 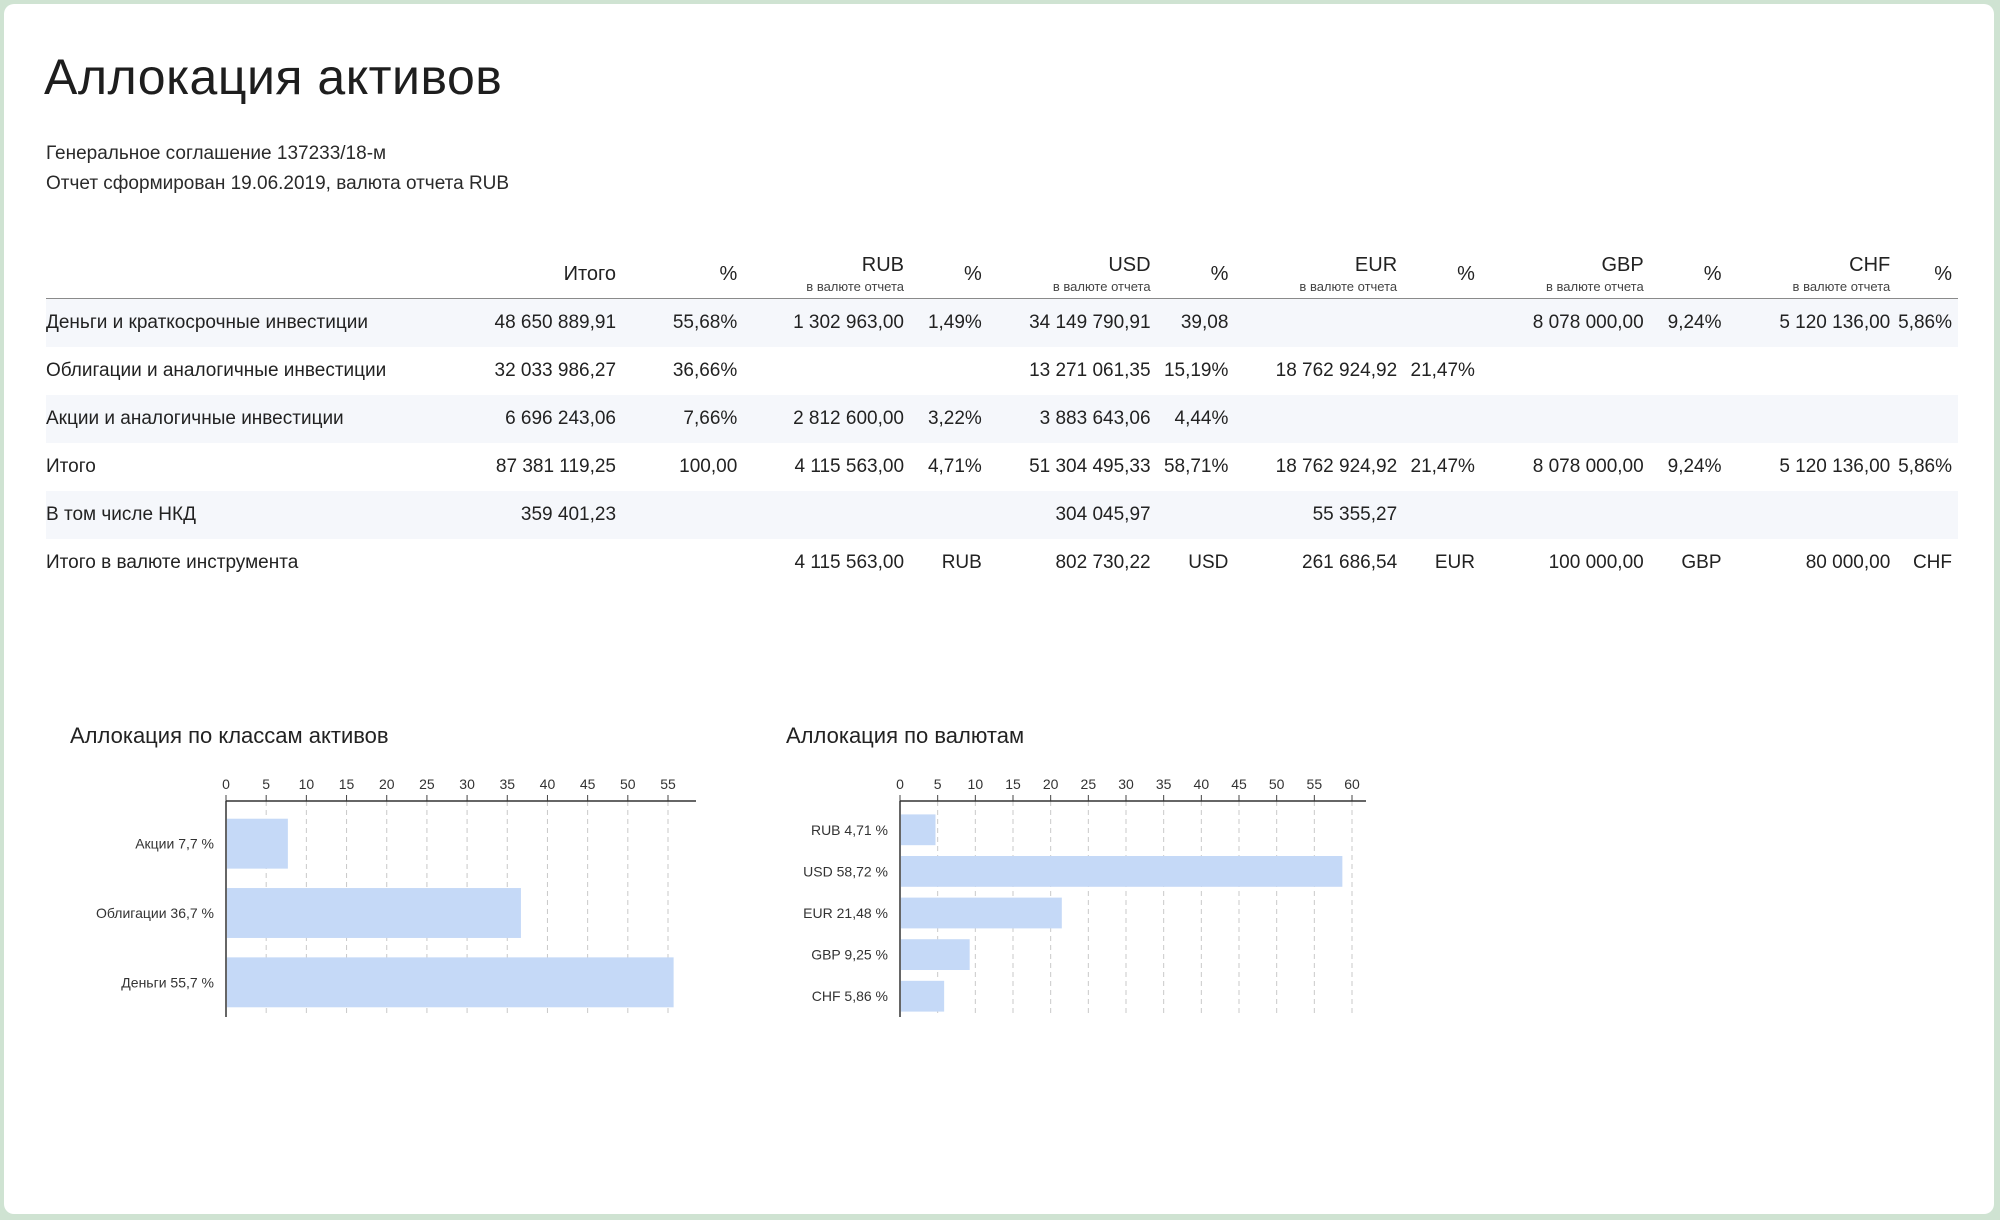 I want to click on x-tick-label: 25, so click(x=427, y=784).